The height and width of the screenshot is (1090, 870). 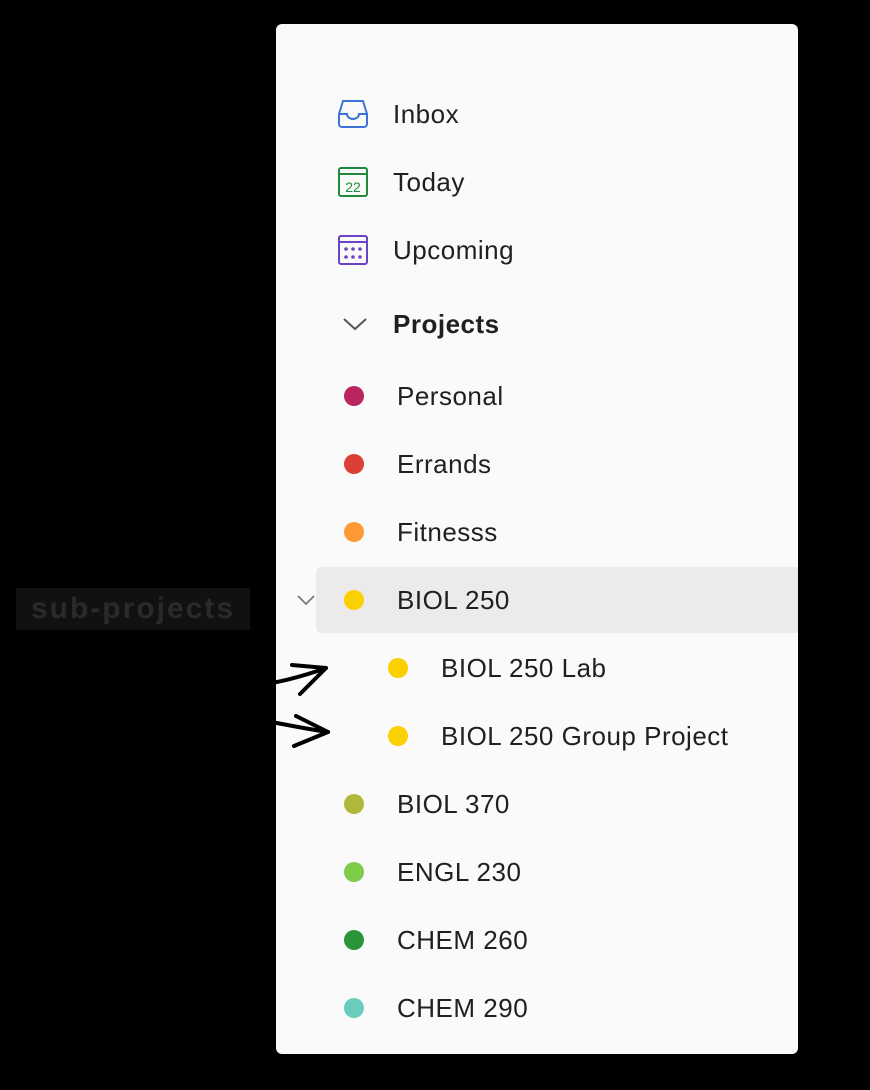 I want to click on project-item-selected: BIOL 250, so click(x=537, y=600).